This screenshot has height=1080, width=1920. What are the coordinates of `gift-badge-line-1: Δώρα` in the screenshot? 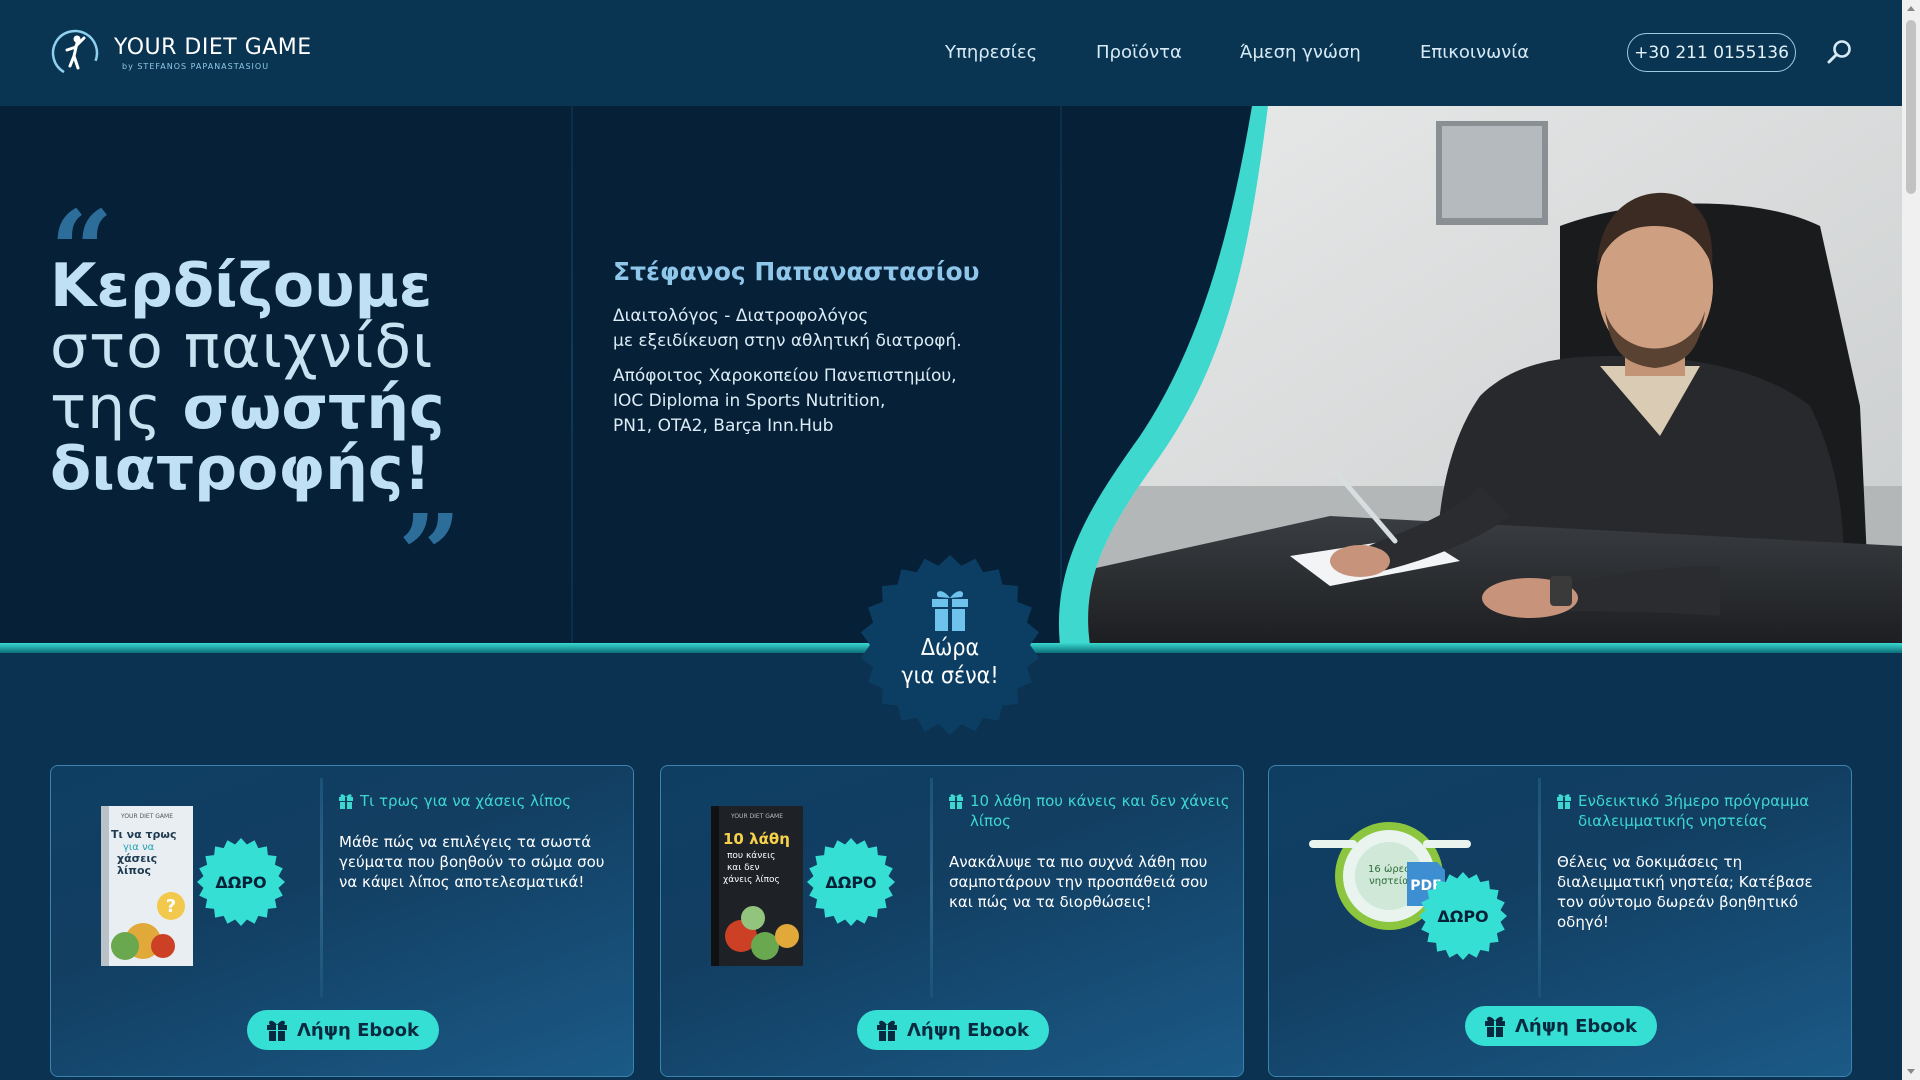 It's located at (950, 648).